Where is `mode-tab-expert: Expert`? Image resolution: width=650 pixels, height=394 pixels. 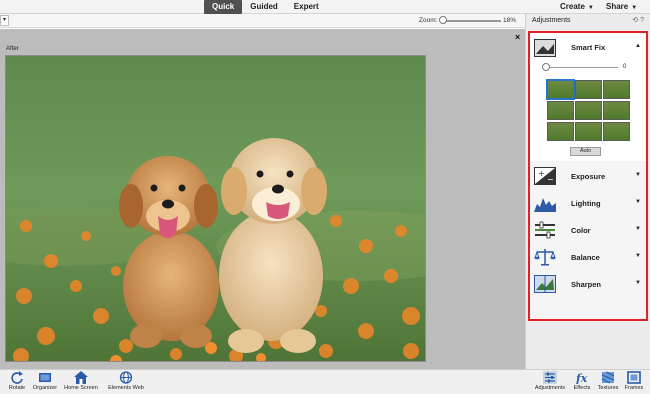 mode-tab-expert: Expert is located at coordinates (306, 7).